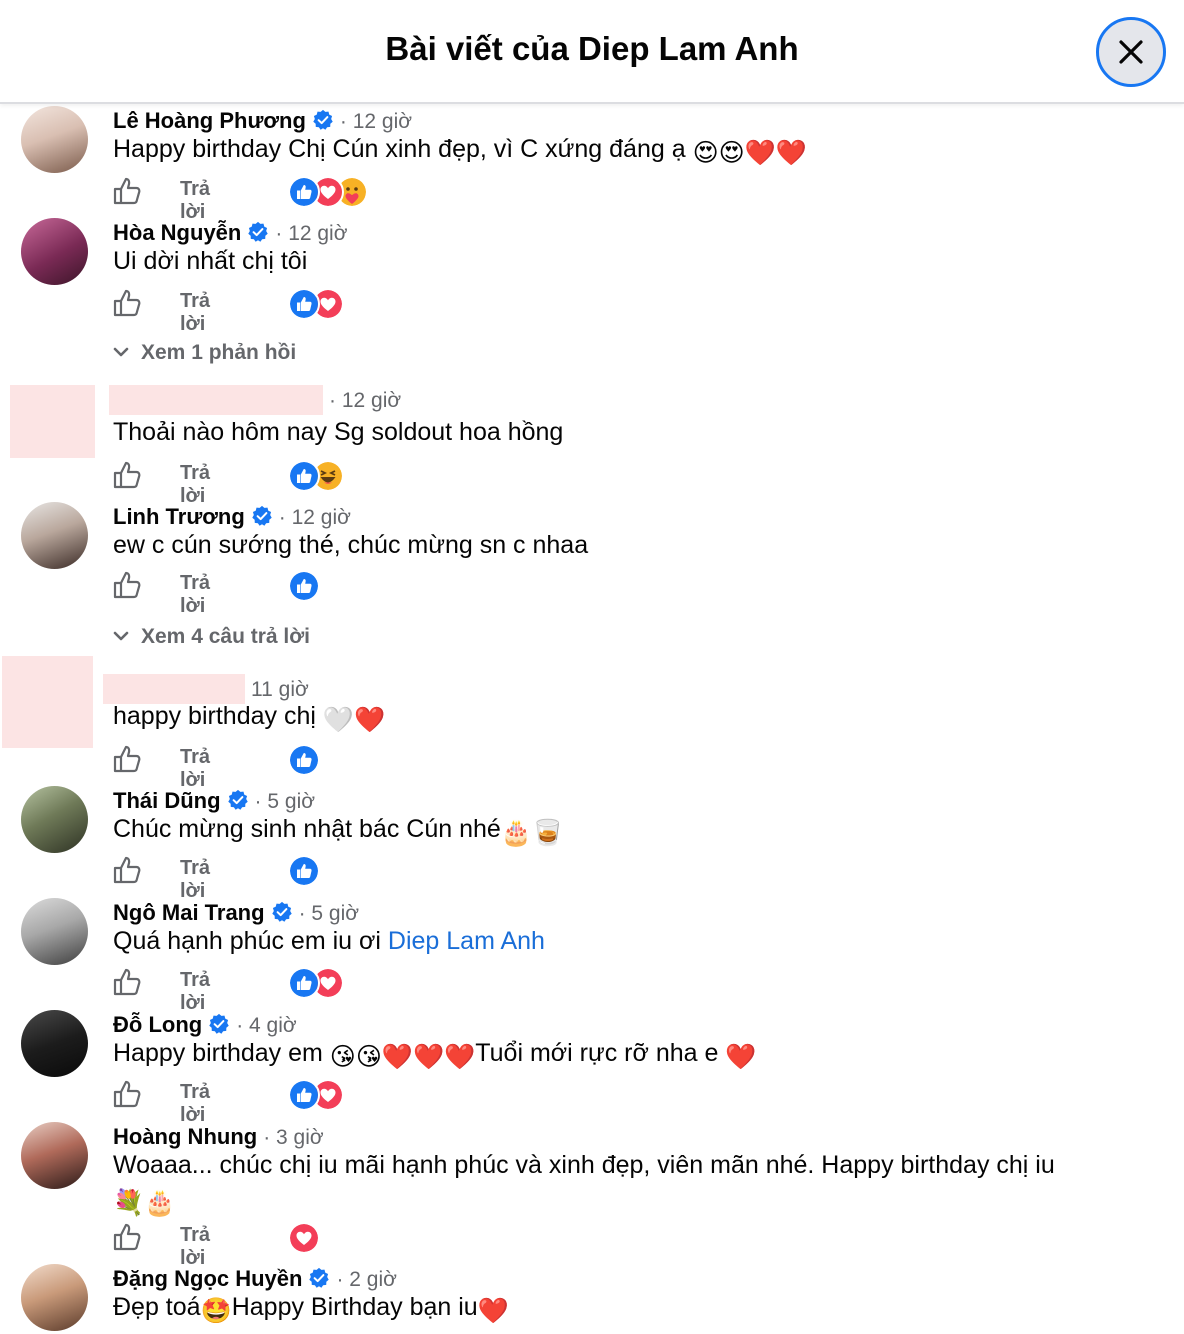  What do you see at coordinates (216, 1311) in the screenshot?
I see `emoji: 🤩` at bounding box center [216, 1311].